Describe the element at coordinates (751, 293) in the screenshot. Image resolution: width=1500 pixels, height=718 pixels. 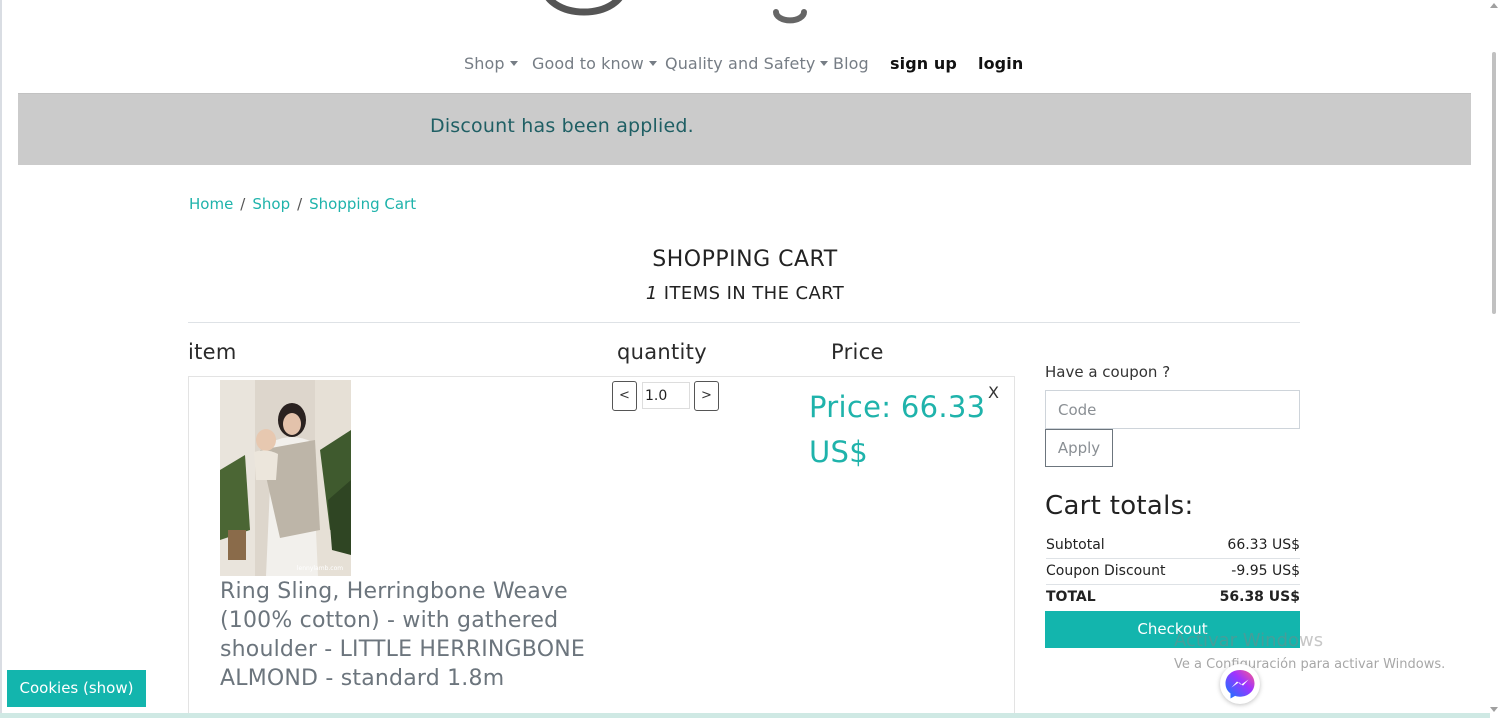
I see `cart-count-suffix: ITEMS IN THE CART` at that location.